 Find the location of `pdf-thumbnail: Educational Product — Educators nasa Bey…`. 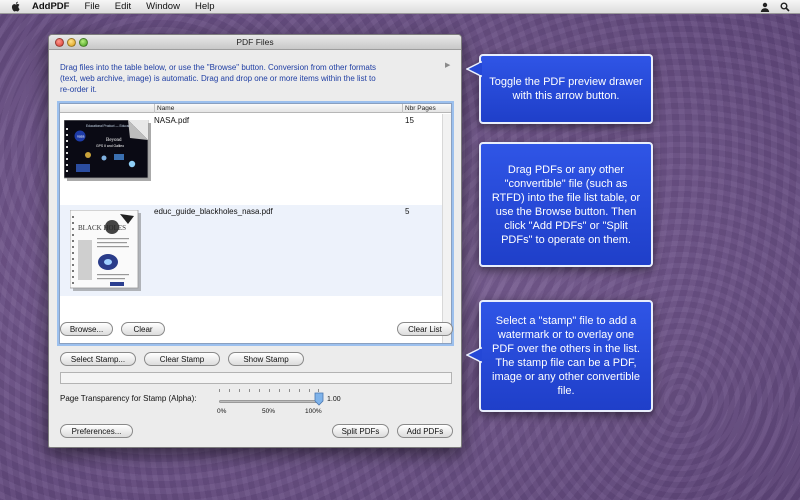

pdf-thumbnail: Educational Product — Educators nasa Bey… is located at coordinates (107, 153).